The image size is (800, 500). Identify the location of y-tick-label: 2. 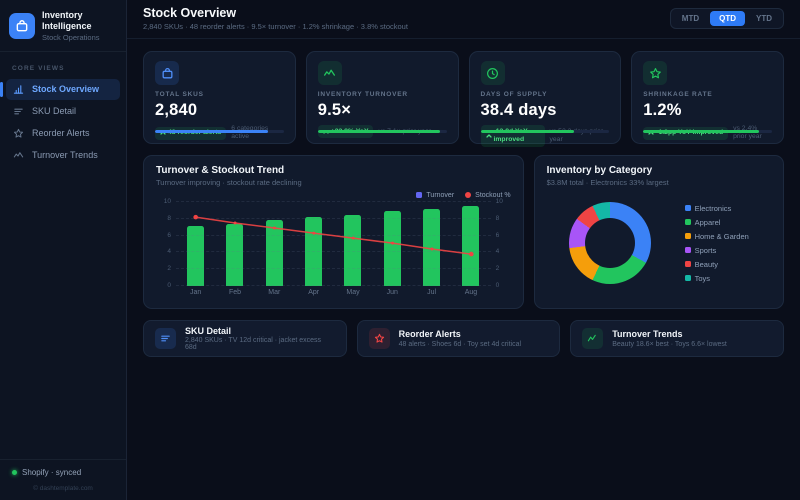
(497, 269).